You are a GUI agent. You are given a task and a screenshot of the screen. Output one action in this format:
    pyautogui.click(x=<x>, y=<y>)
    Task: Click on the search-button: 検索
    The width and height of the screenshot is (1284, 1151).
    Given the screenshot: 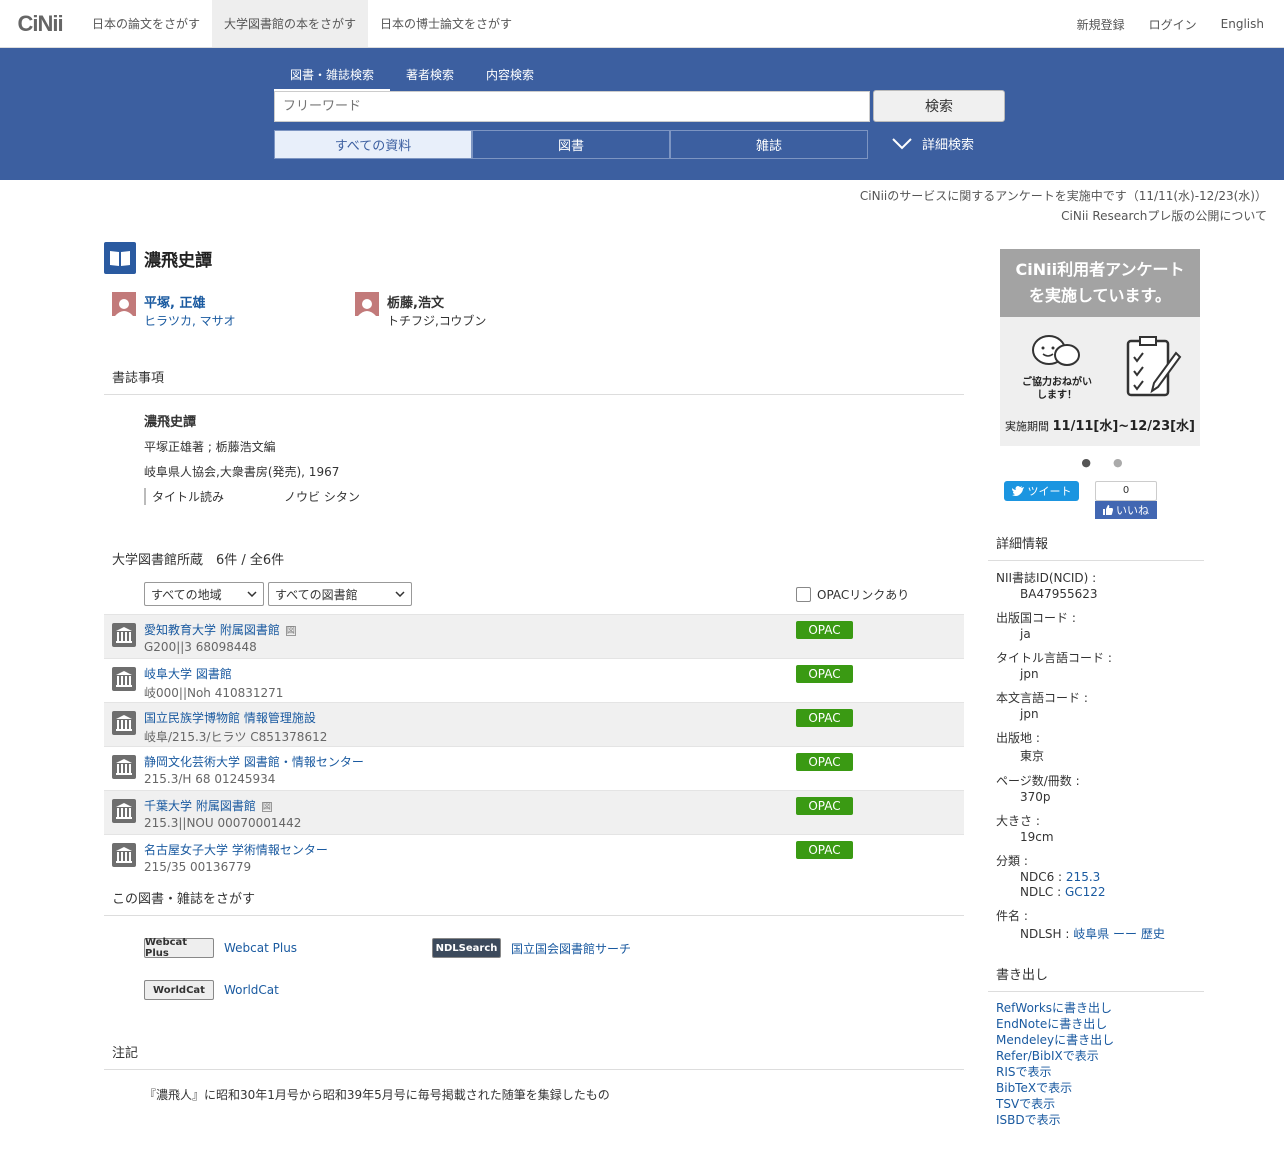 What is the action you would take?
    pyautogui.click(x=939, y=106)
    